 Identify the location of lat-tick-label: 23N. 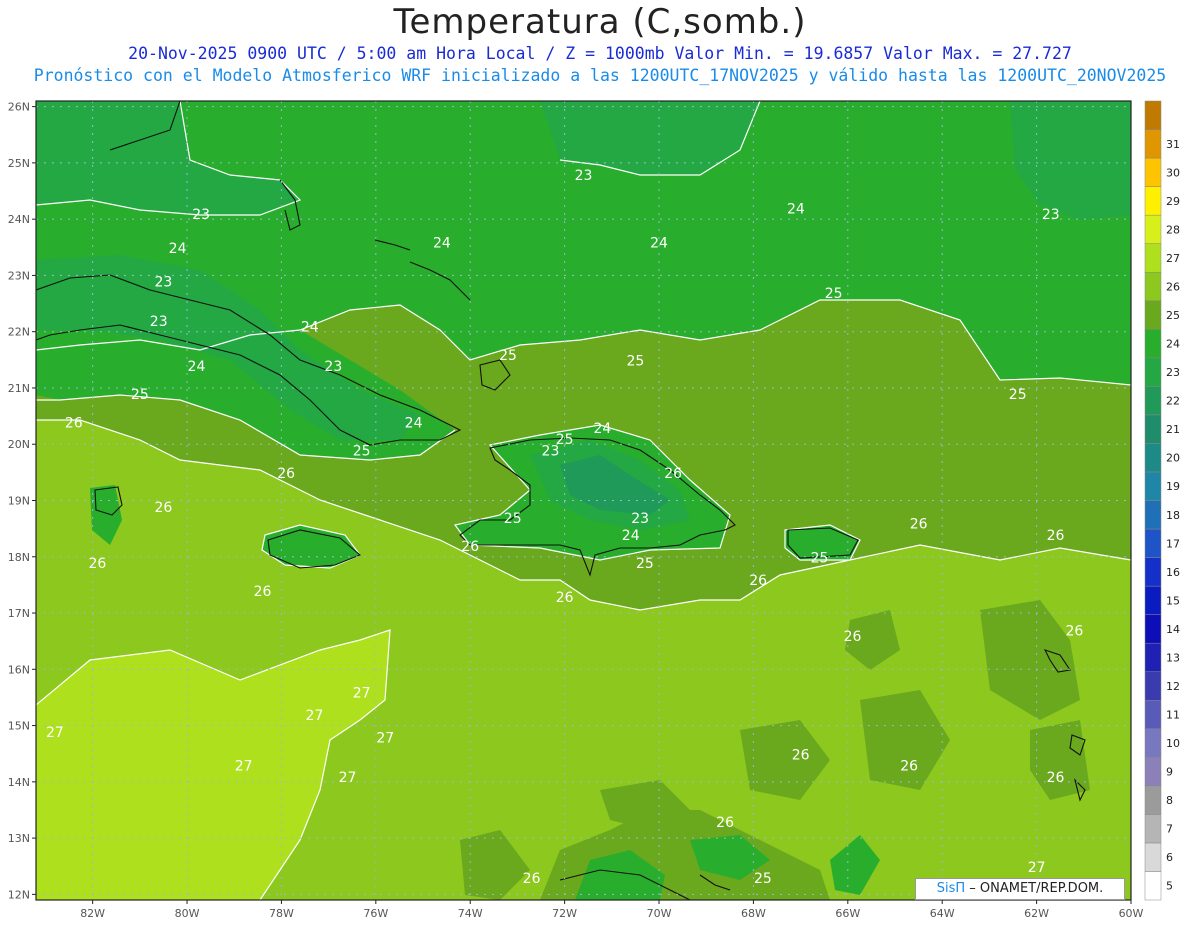
(19, 275).